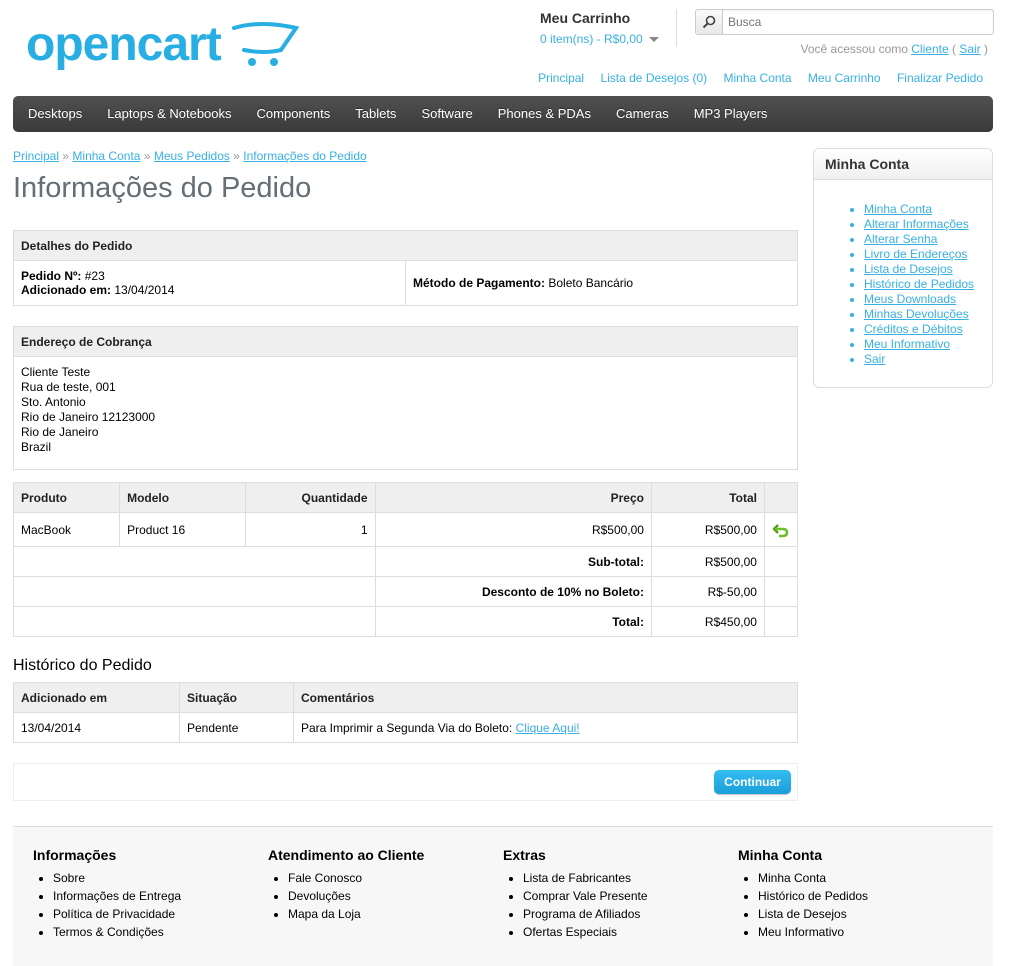 The image size is (1009, 966). What do you see at coordinates (863, 914) in the screenshot?
I see `footer-link: Lista de Desejos` at bounding box center [863, 914].